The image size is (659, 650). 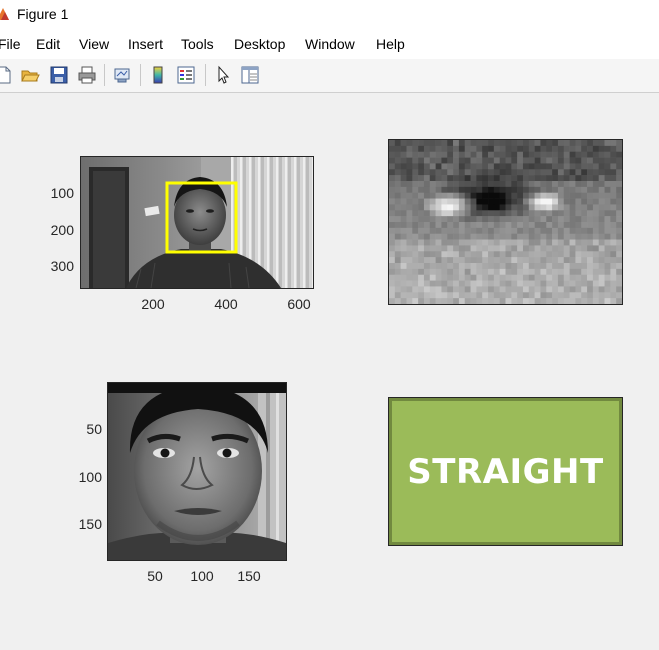 What do you see at coordinates (10, 44) in the screenshot?
I see `menu-file: File` at bounding box center [10, 44].